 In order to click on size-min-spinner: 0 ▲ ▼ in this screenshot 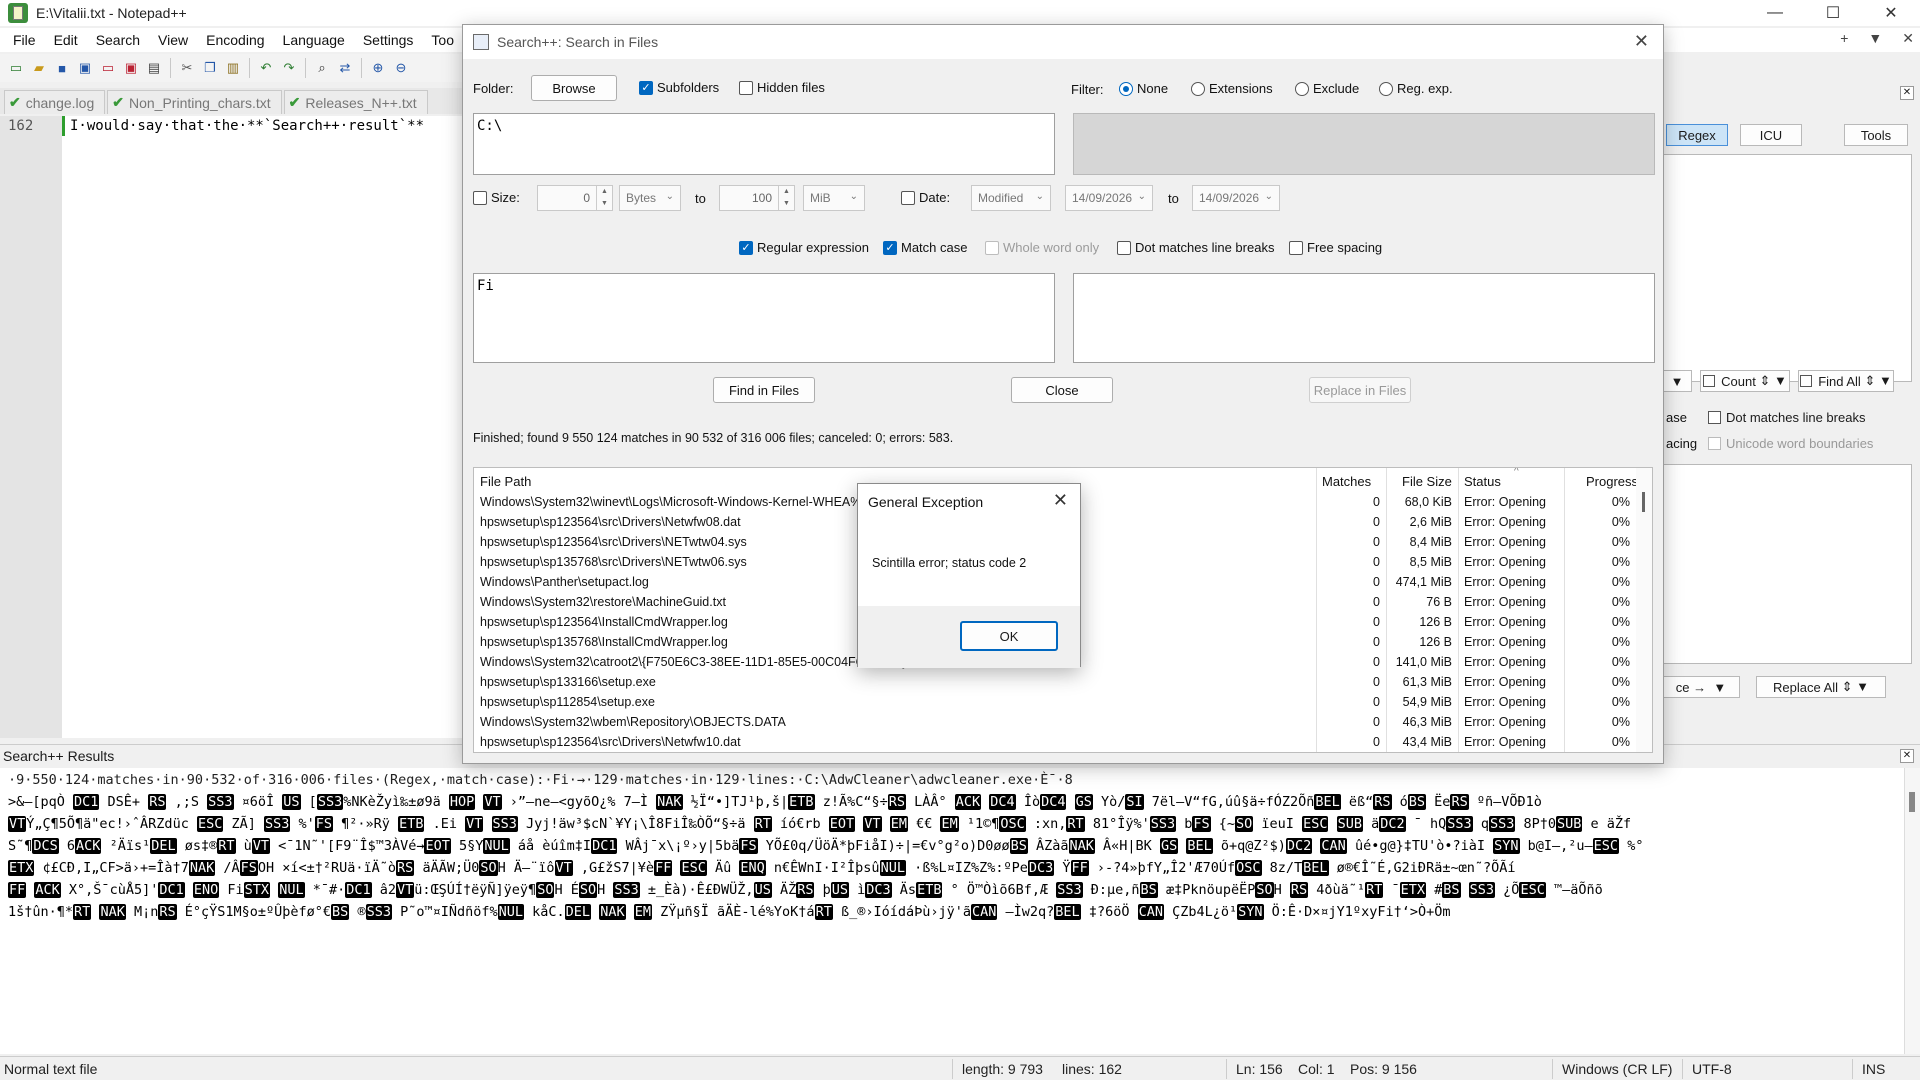, I will do `click(575, 198)`.